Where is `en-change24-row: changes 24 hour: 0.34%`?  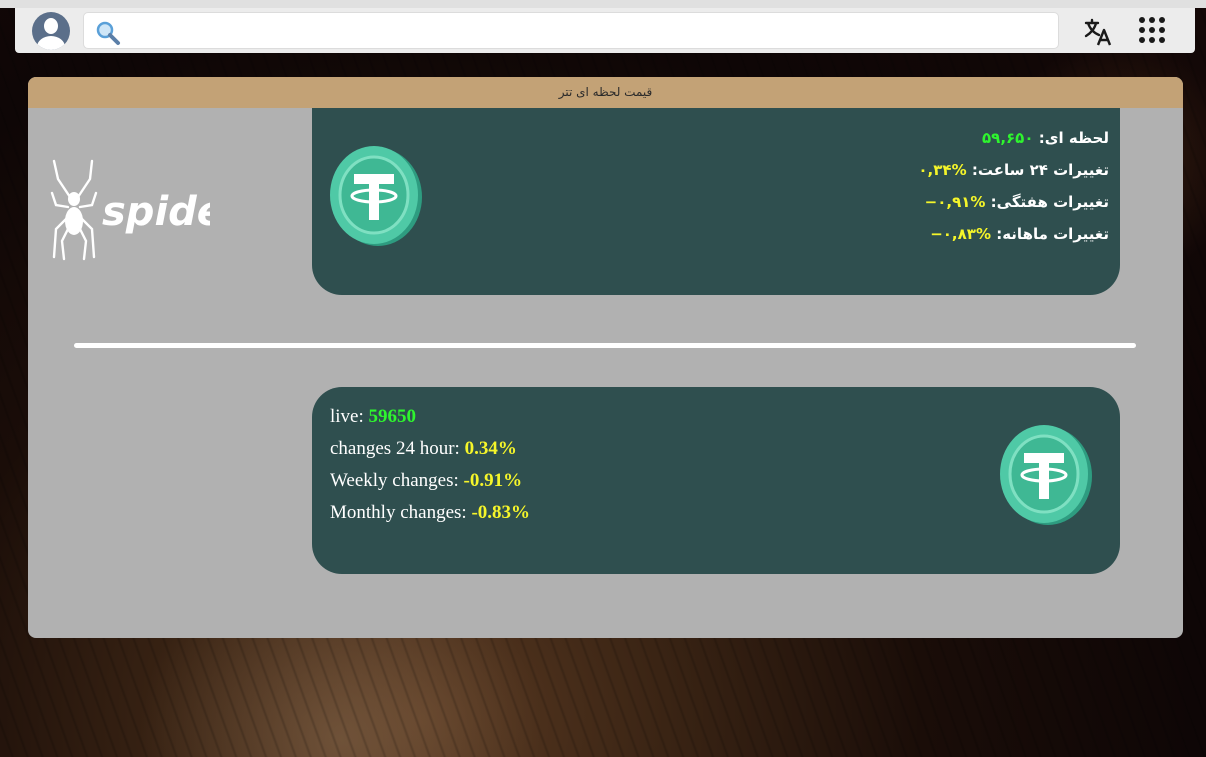
en-change24-row: changes 24 hour: 0.34% is located at coordinates (430, 449).